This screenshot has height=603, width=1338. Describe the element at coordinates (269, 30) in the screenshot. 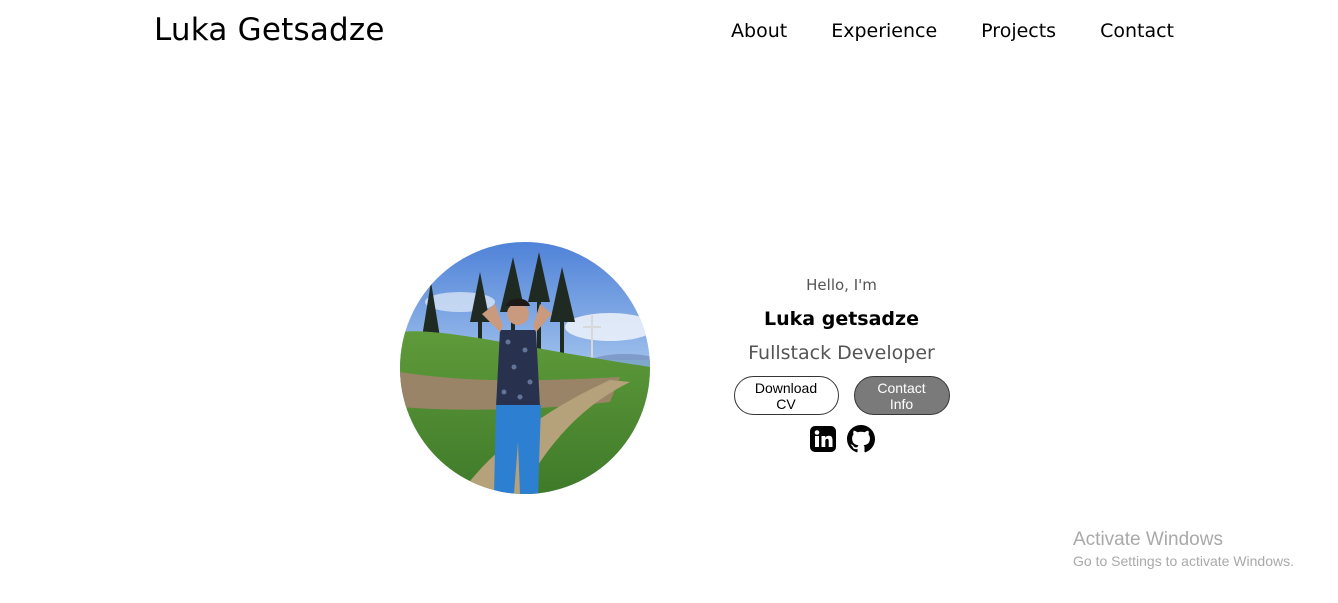

I see `site-logo: Luka Getsadze` at that location.